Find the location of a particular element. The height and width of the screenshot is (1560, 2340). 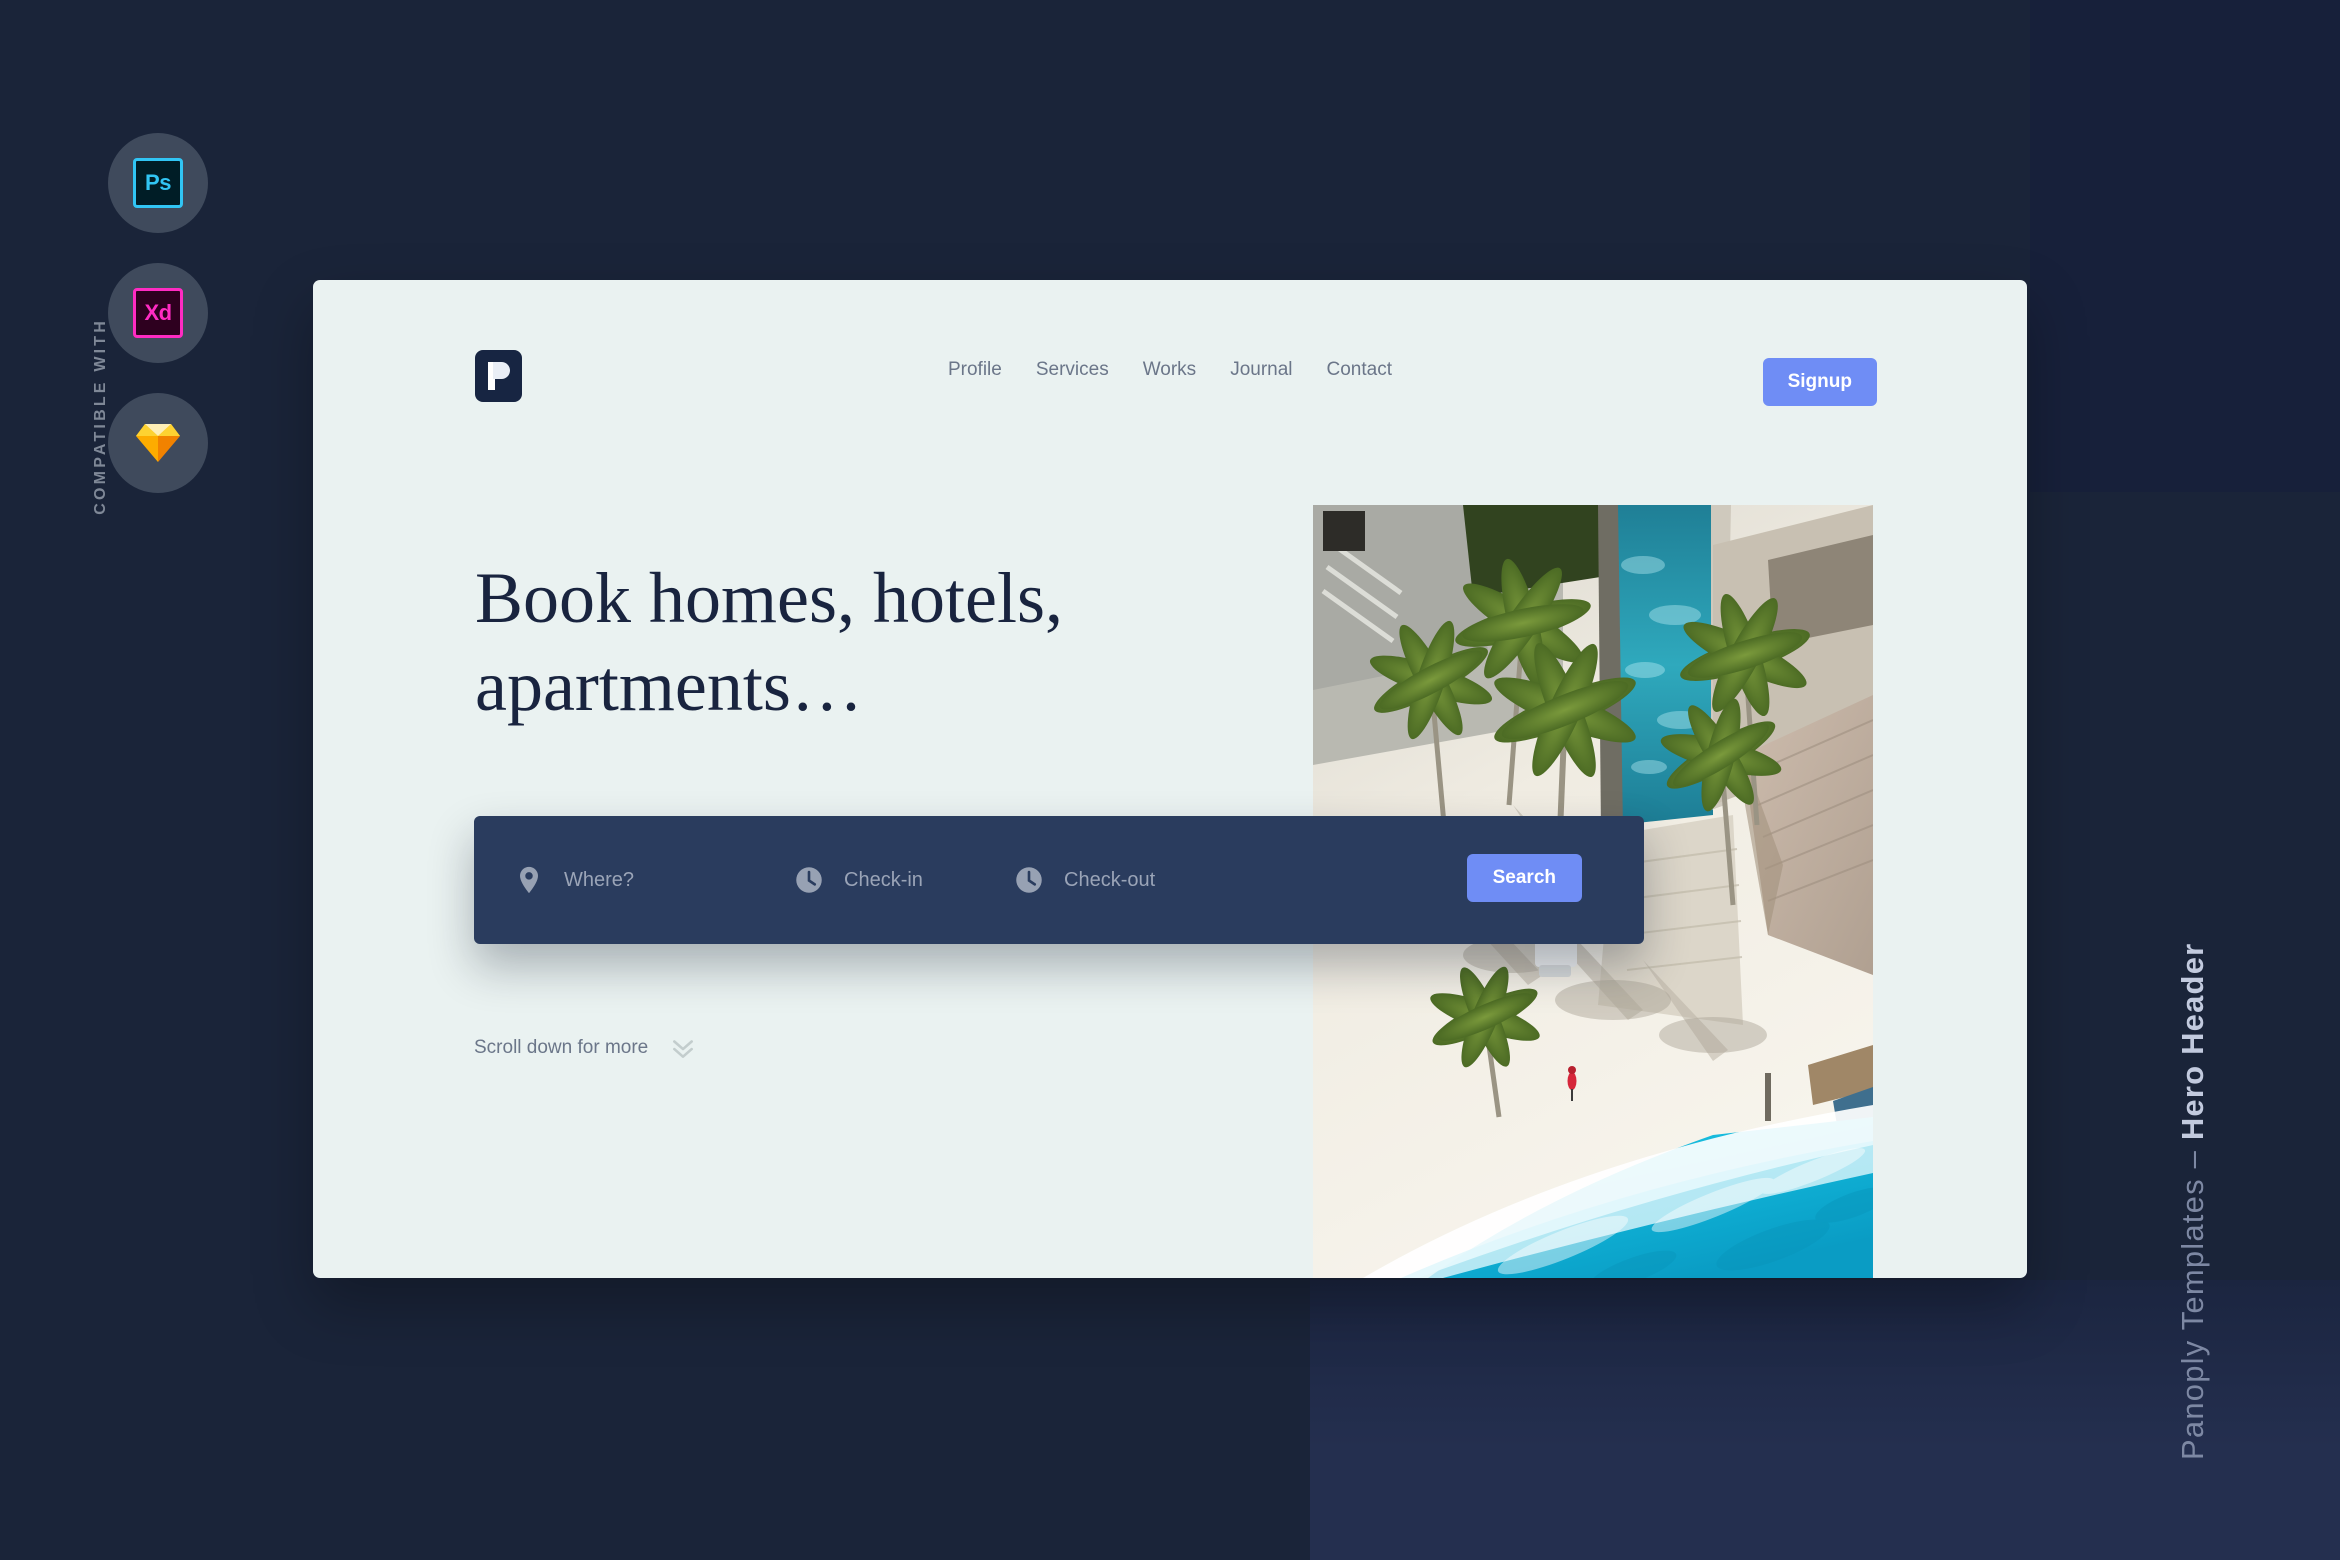

app-icon-photoshop: Ps is located at coordinates (158, 183).